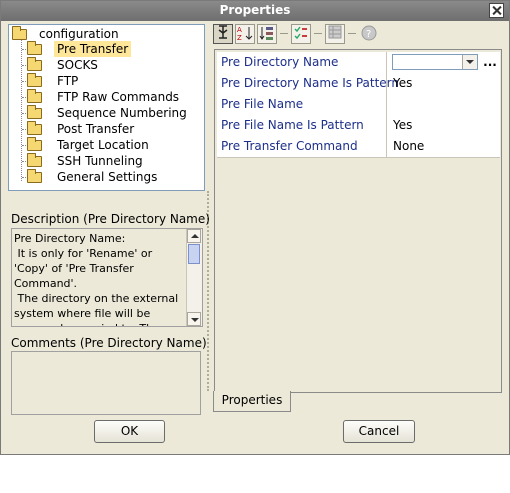 Image resolution: width=510 pixels, height=493 pixels. I want to click on svg-text: A, so click(239, 30).